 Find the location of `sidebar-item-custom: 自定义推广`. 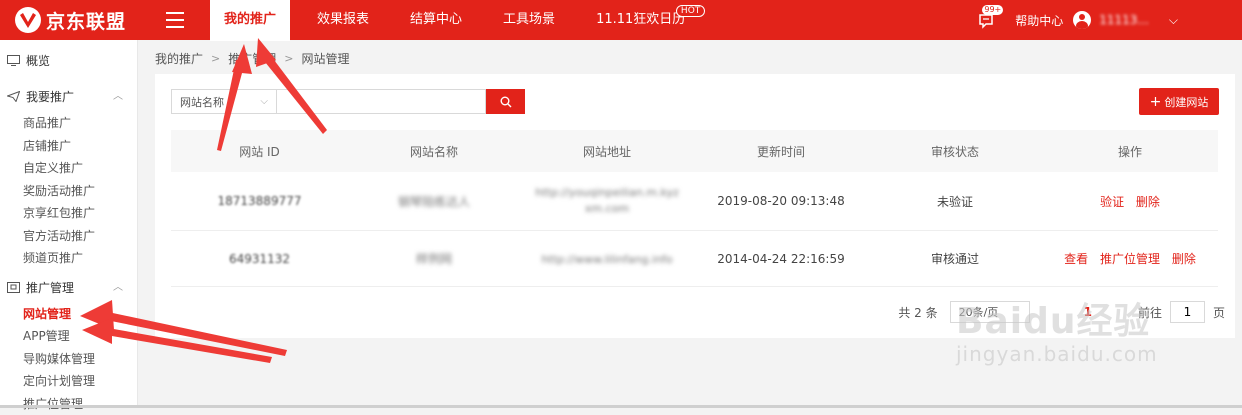

sidebar-item-custom: 自定义推广 is located at coordinates (68, 168).